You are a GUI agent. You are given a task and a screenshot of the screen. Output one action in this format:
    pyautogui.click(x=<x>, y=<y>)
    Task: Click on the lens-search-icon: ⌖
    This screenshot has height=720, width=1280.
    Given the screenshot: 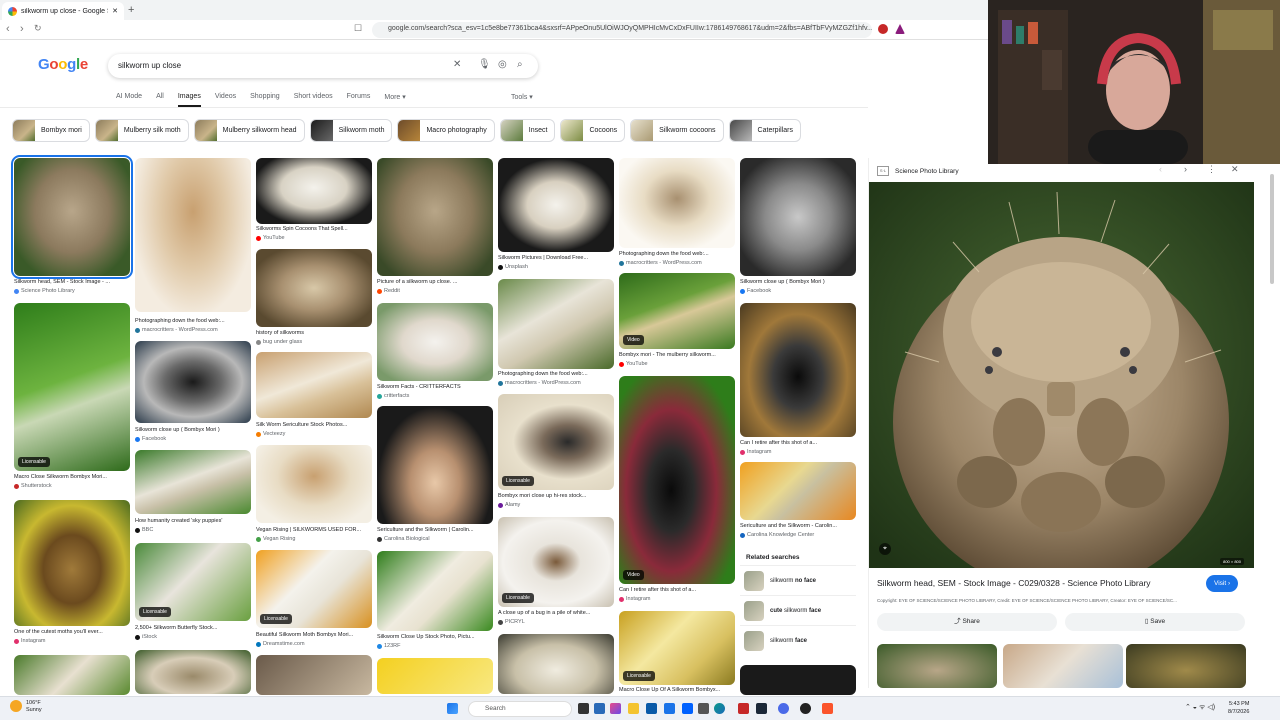 What is the action you would take?
    pyautogui.click(x=885, y=549)
    